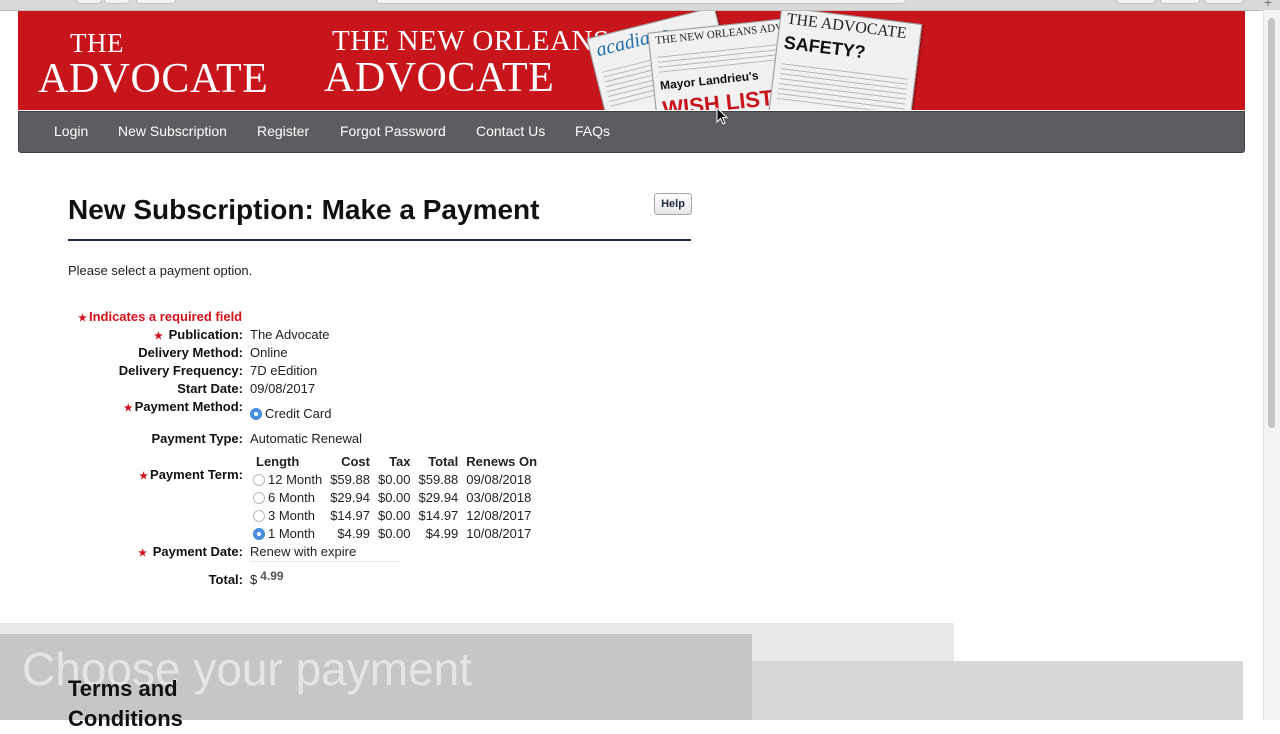 The width and height of the screenshot is (1280, 734). I want to click on delivery-frequency-value: 7D eEdition, so click(284, 370).